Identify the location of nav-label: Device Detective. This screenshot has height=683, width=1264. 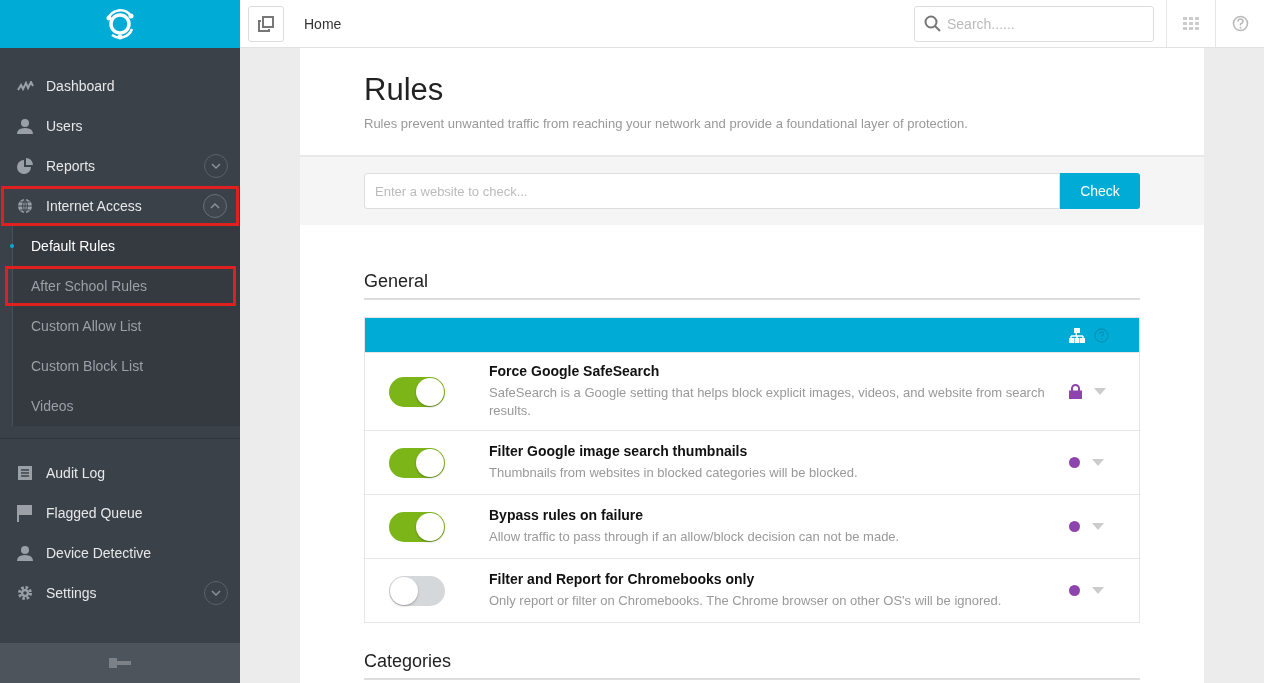
(99, 553).